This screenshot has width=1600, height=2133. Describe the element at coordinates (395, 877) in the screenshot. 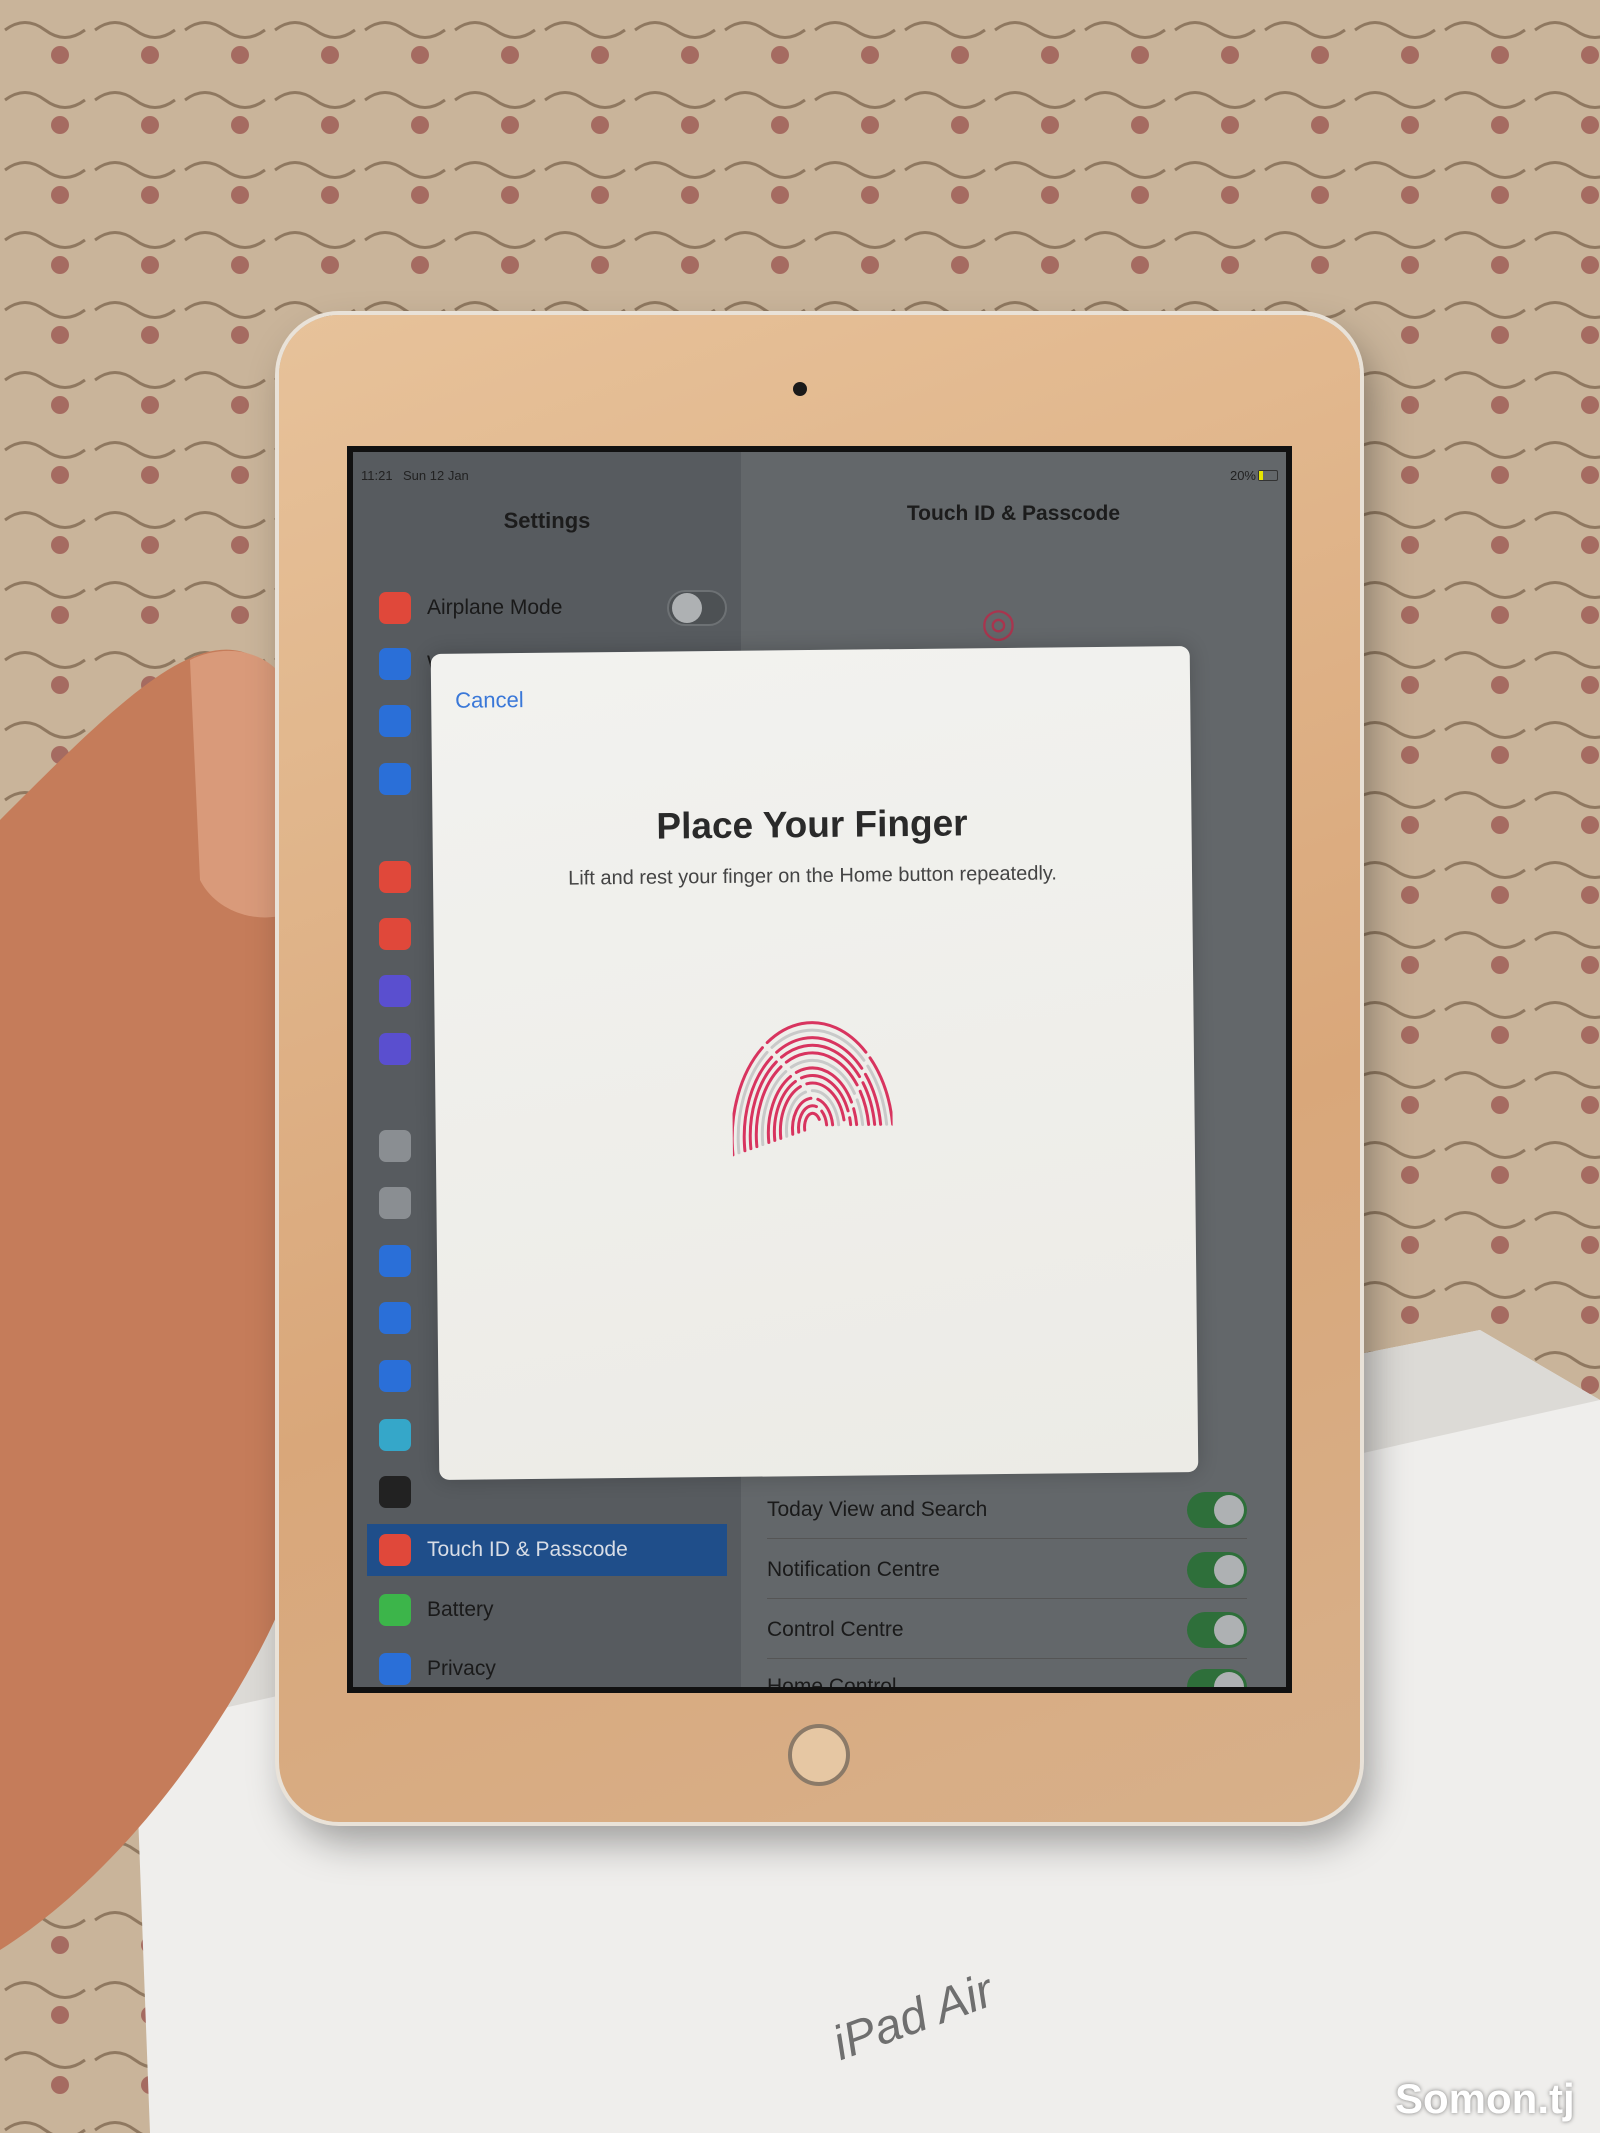

I see `notifications-icon` at that location.